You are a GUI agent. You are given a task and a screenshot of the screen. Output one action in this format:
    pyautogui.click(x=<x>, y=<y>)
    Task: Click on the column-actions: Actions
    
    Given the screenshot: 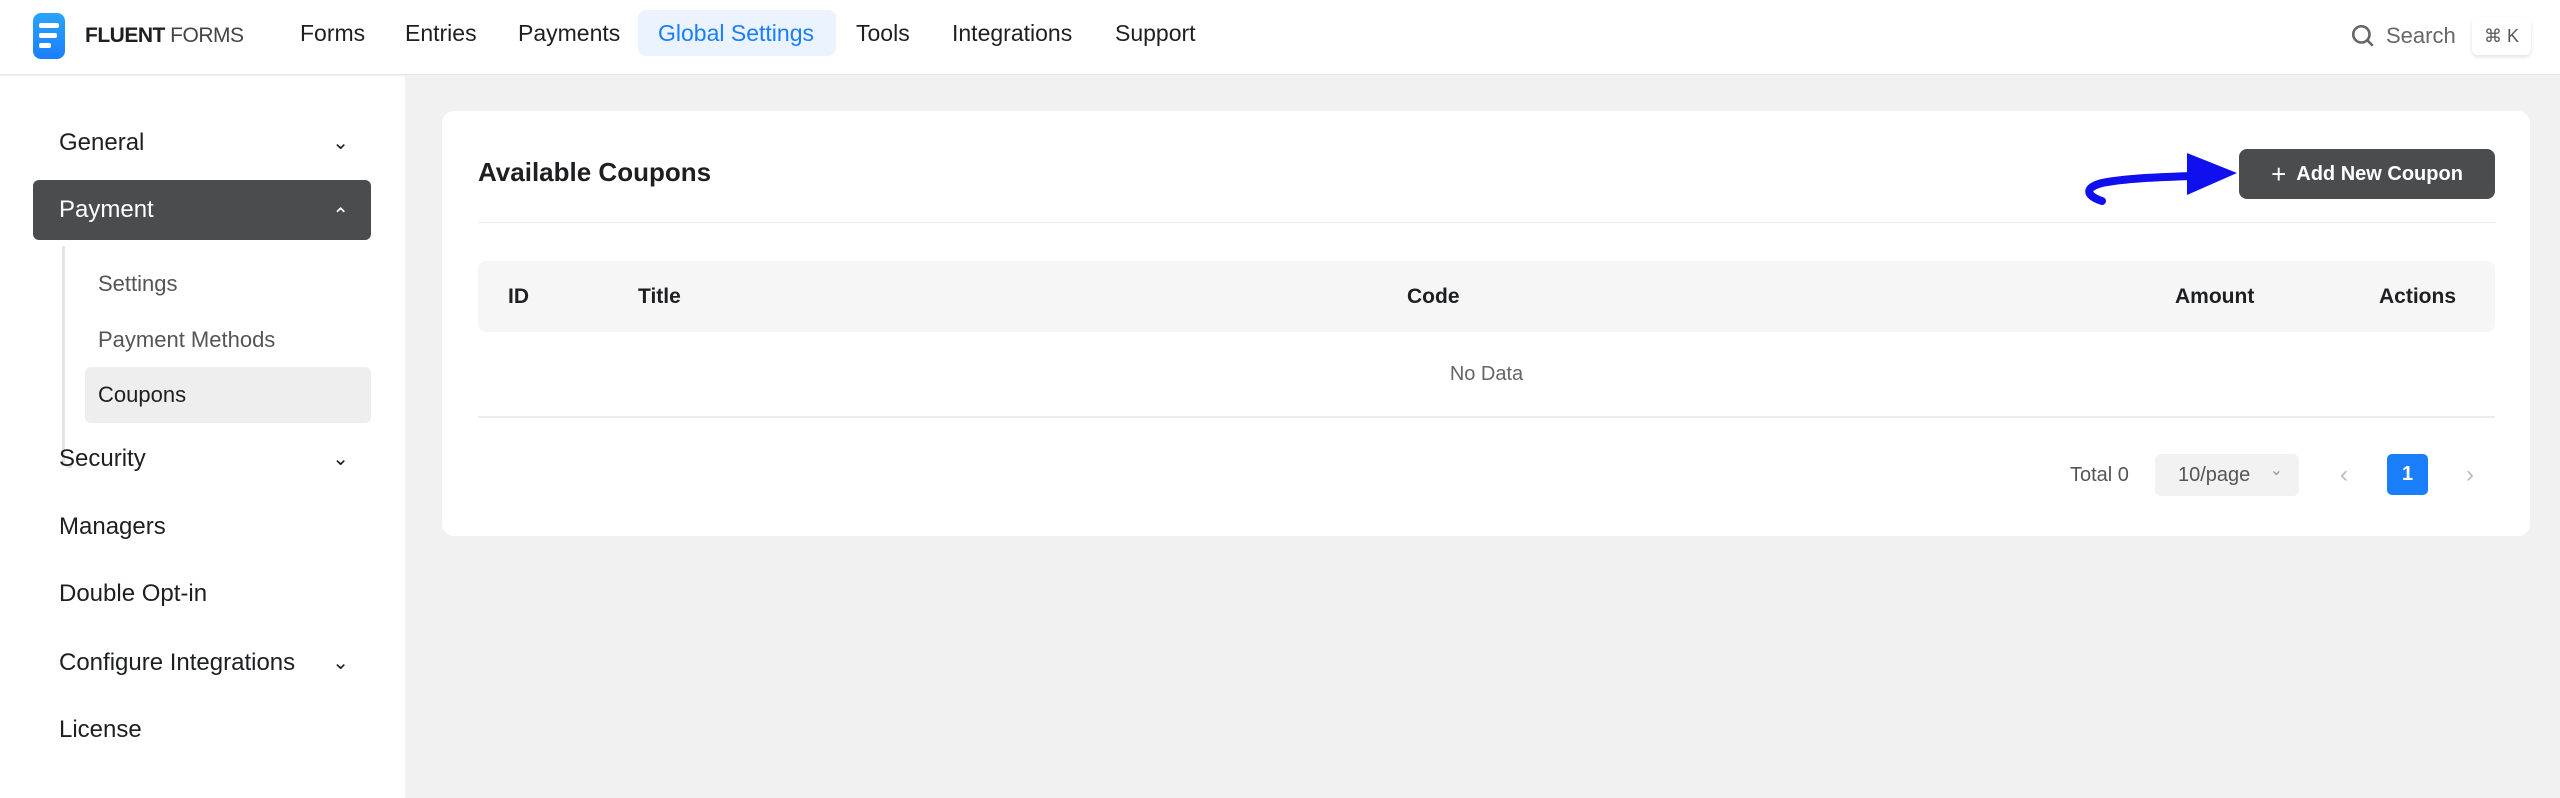 What is the action you would take?
    pyautogui.click(x=2418, y=296)
    